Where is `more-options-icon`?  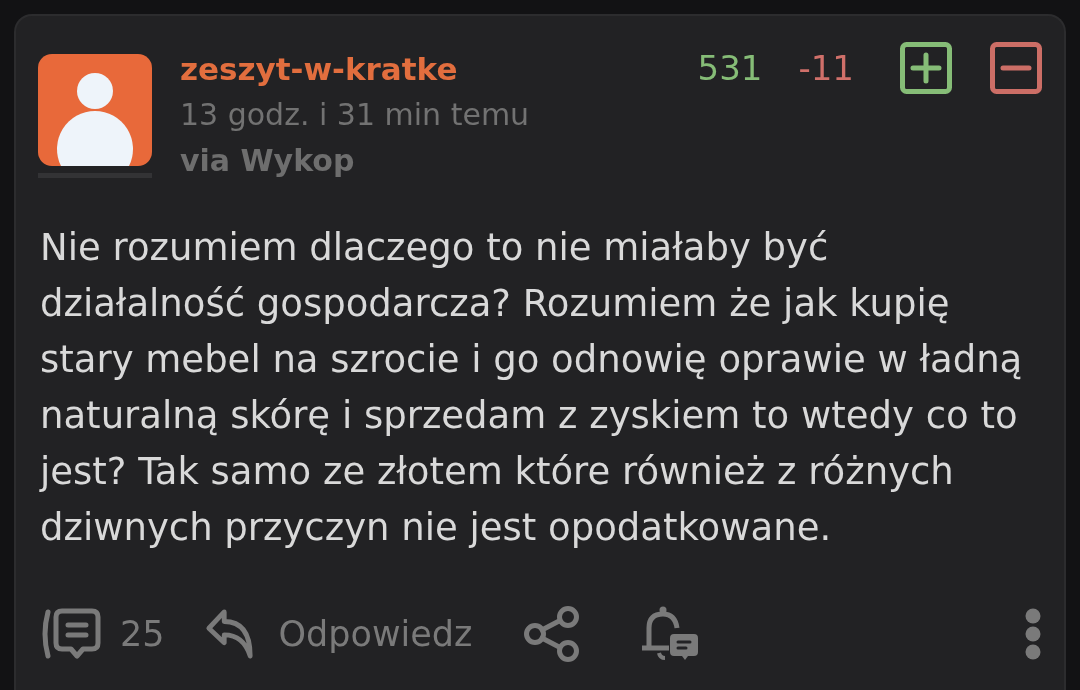
more-options-icon is located at coordinates (1033, 634).